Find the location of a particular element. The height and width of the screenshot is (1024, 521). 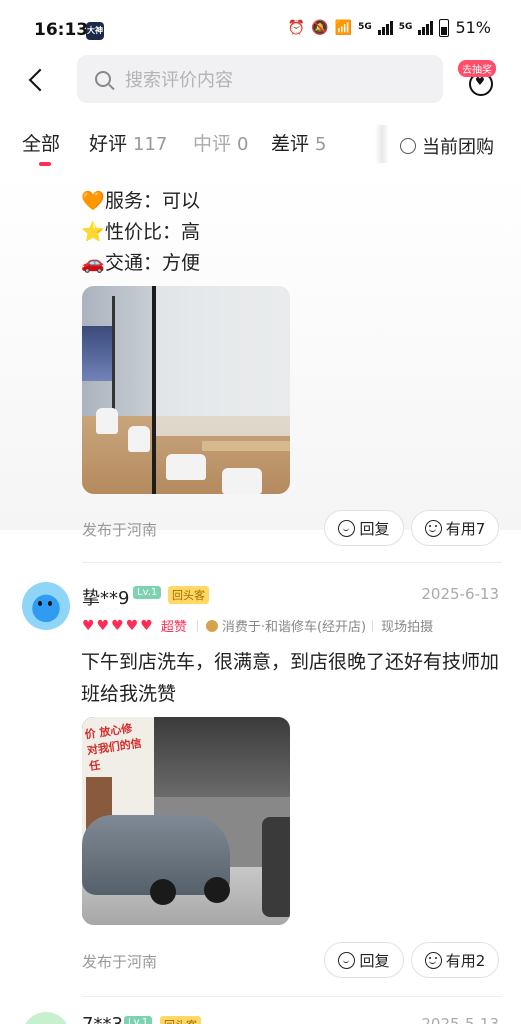

detail-service: 🧡服务：可以 is located at coordinates (140, 199).